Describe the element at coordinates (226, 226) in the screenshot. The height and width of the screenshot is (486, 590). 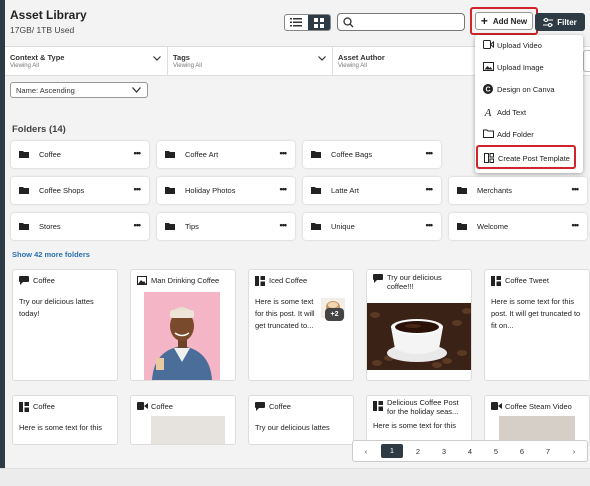
I see `folder-card: Tips •••` at that location.